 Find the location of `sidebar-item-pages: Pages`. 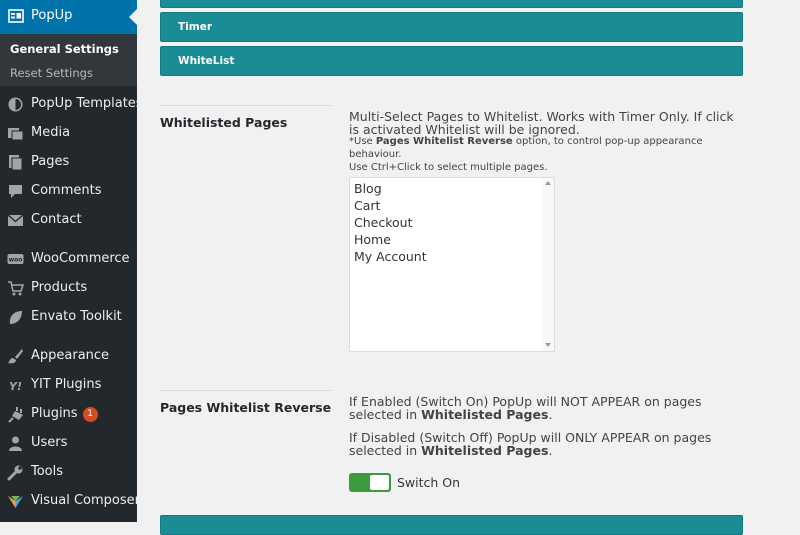

sidebar-item-pages: Pages is located at coordinates (68, 163).